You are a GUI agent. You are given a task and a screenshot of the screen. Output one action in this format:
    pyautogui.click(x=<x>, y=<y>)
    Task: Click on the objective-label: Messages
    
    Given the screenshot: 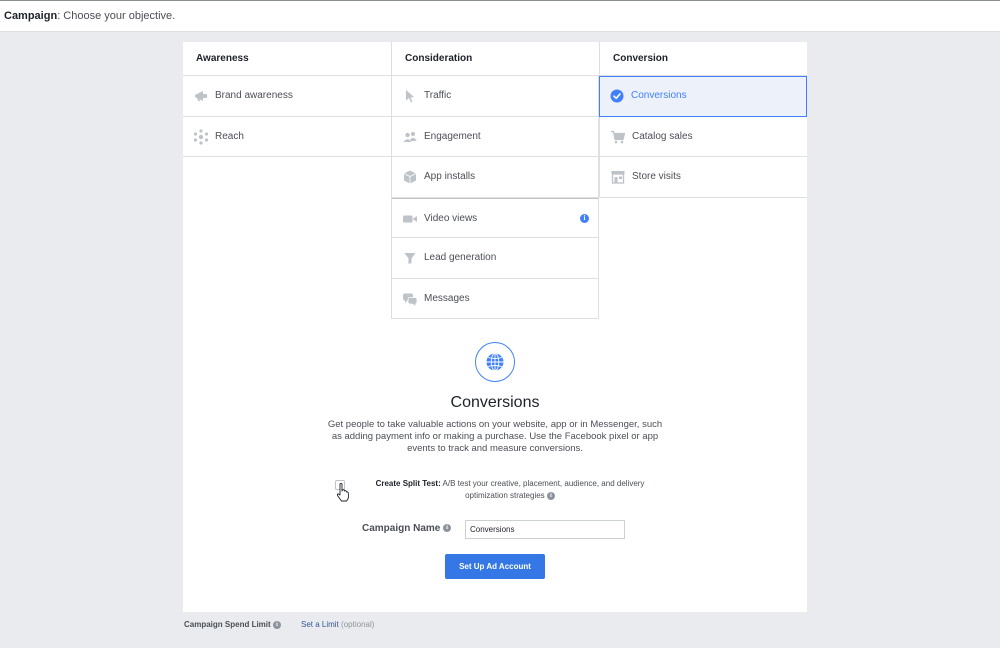 What is the action you would take?
    pyautogui.click(x=447, y=298)
    